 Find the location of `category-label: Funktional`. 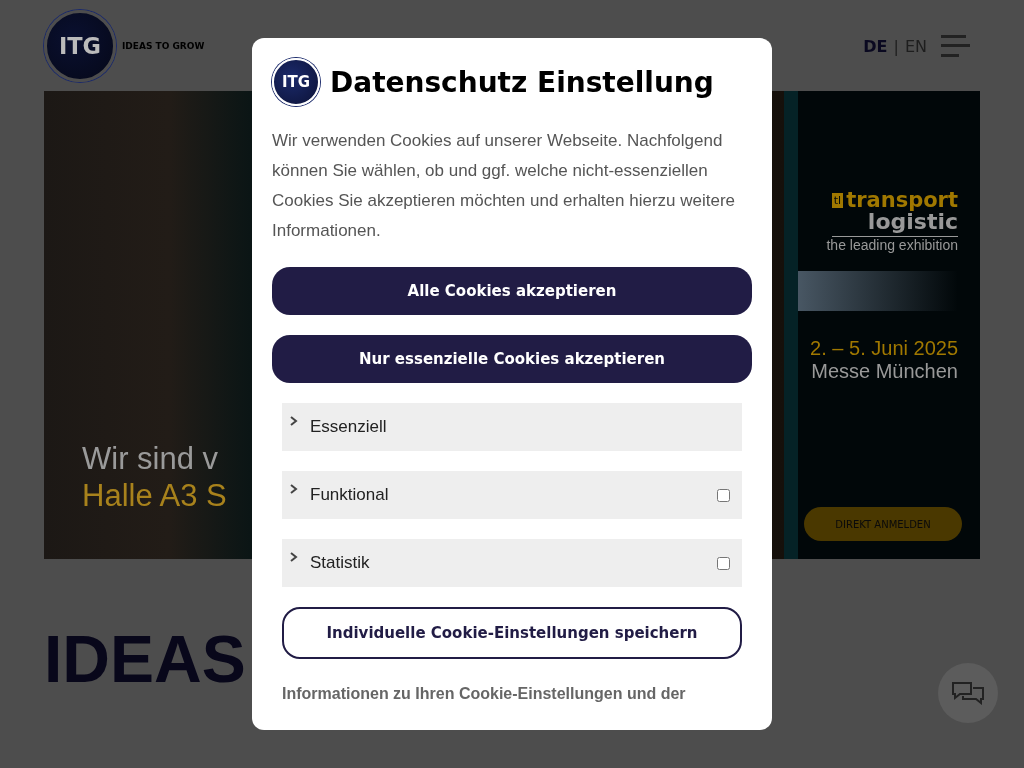

category-label: Funktional is located at coordinates (350, 495).